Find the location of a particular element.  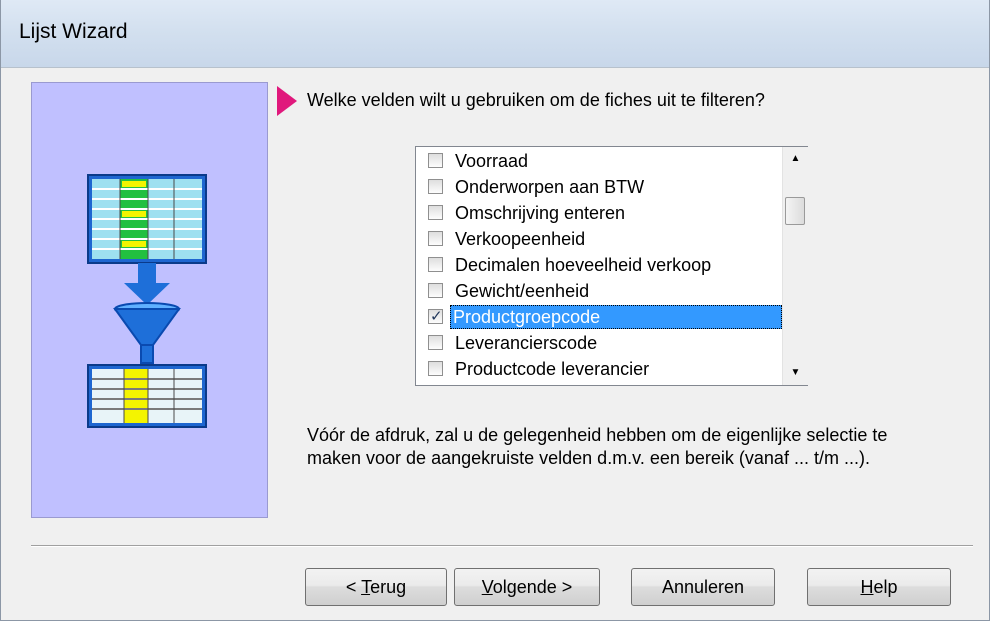

field-label: Gewicht/eenheid is located at coordinates (522, 291).